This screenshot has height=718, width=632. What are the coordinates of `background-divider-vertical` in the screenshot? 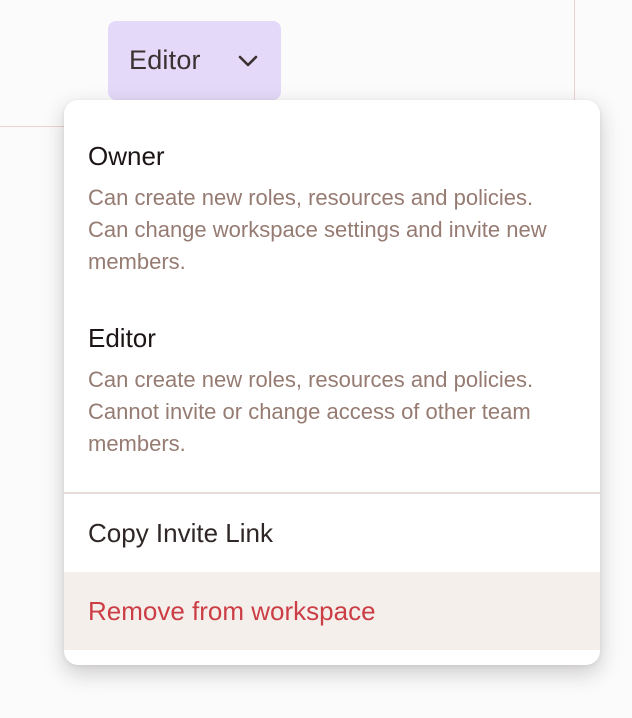 It's located at (574, 50).